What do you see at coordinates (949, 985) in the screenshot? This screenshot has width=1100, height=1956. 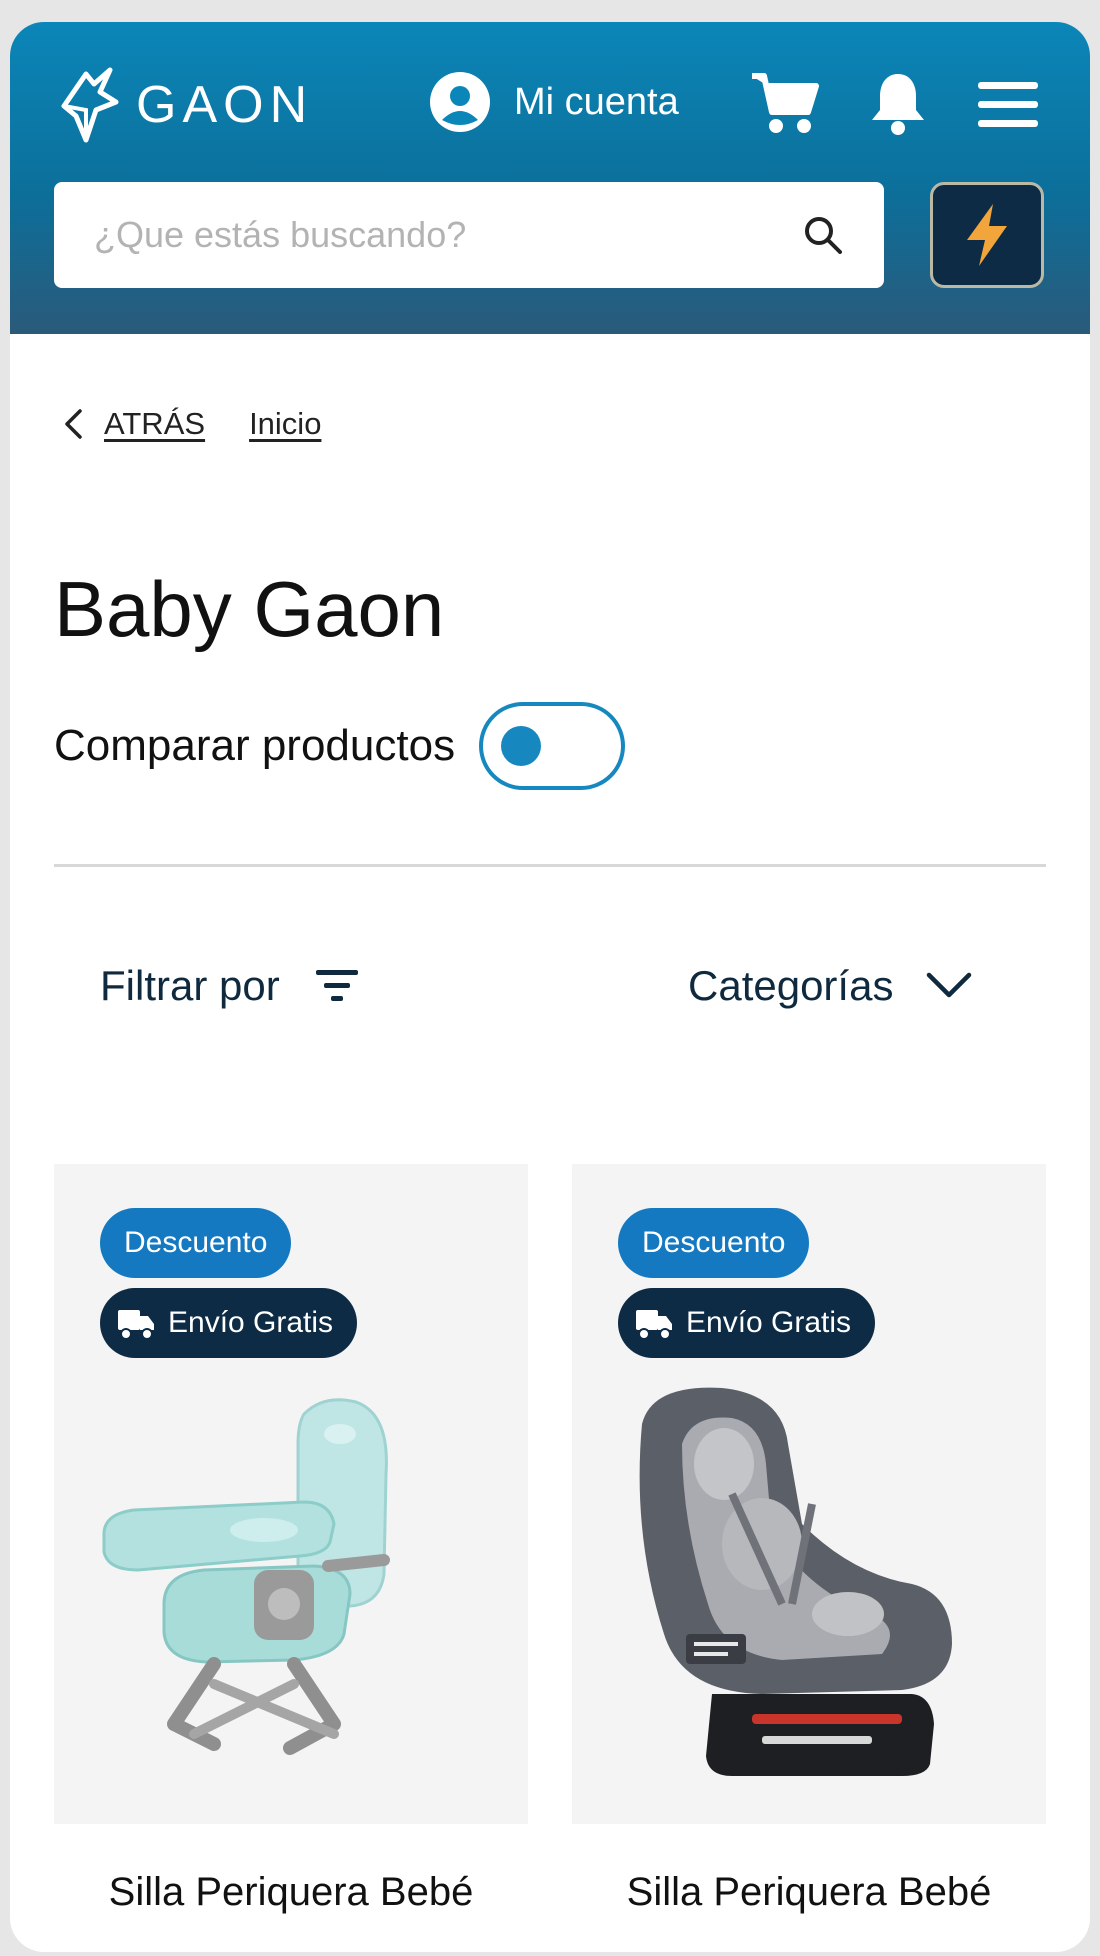 I see `chevron-down-icon` at bounding box center [949, 985].